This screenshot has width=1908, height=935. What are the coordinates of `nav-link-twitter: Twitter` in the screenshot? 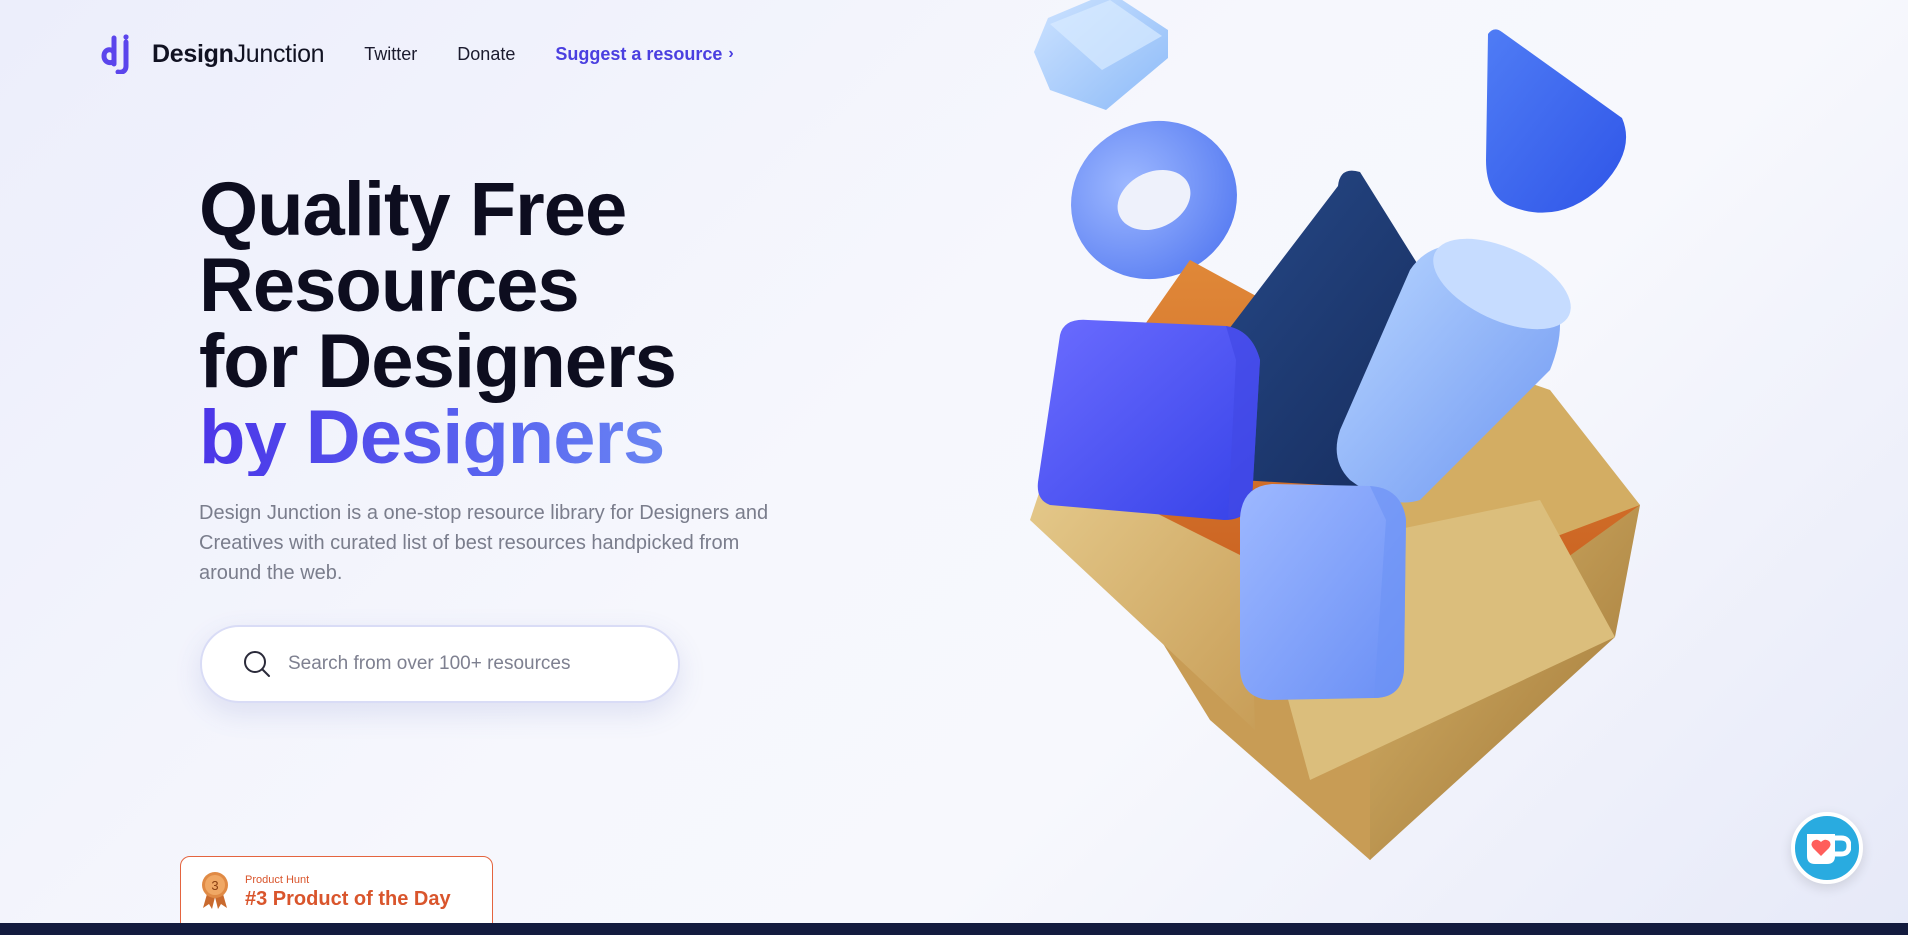 It's located at (390, 54).